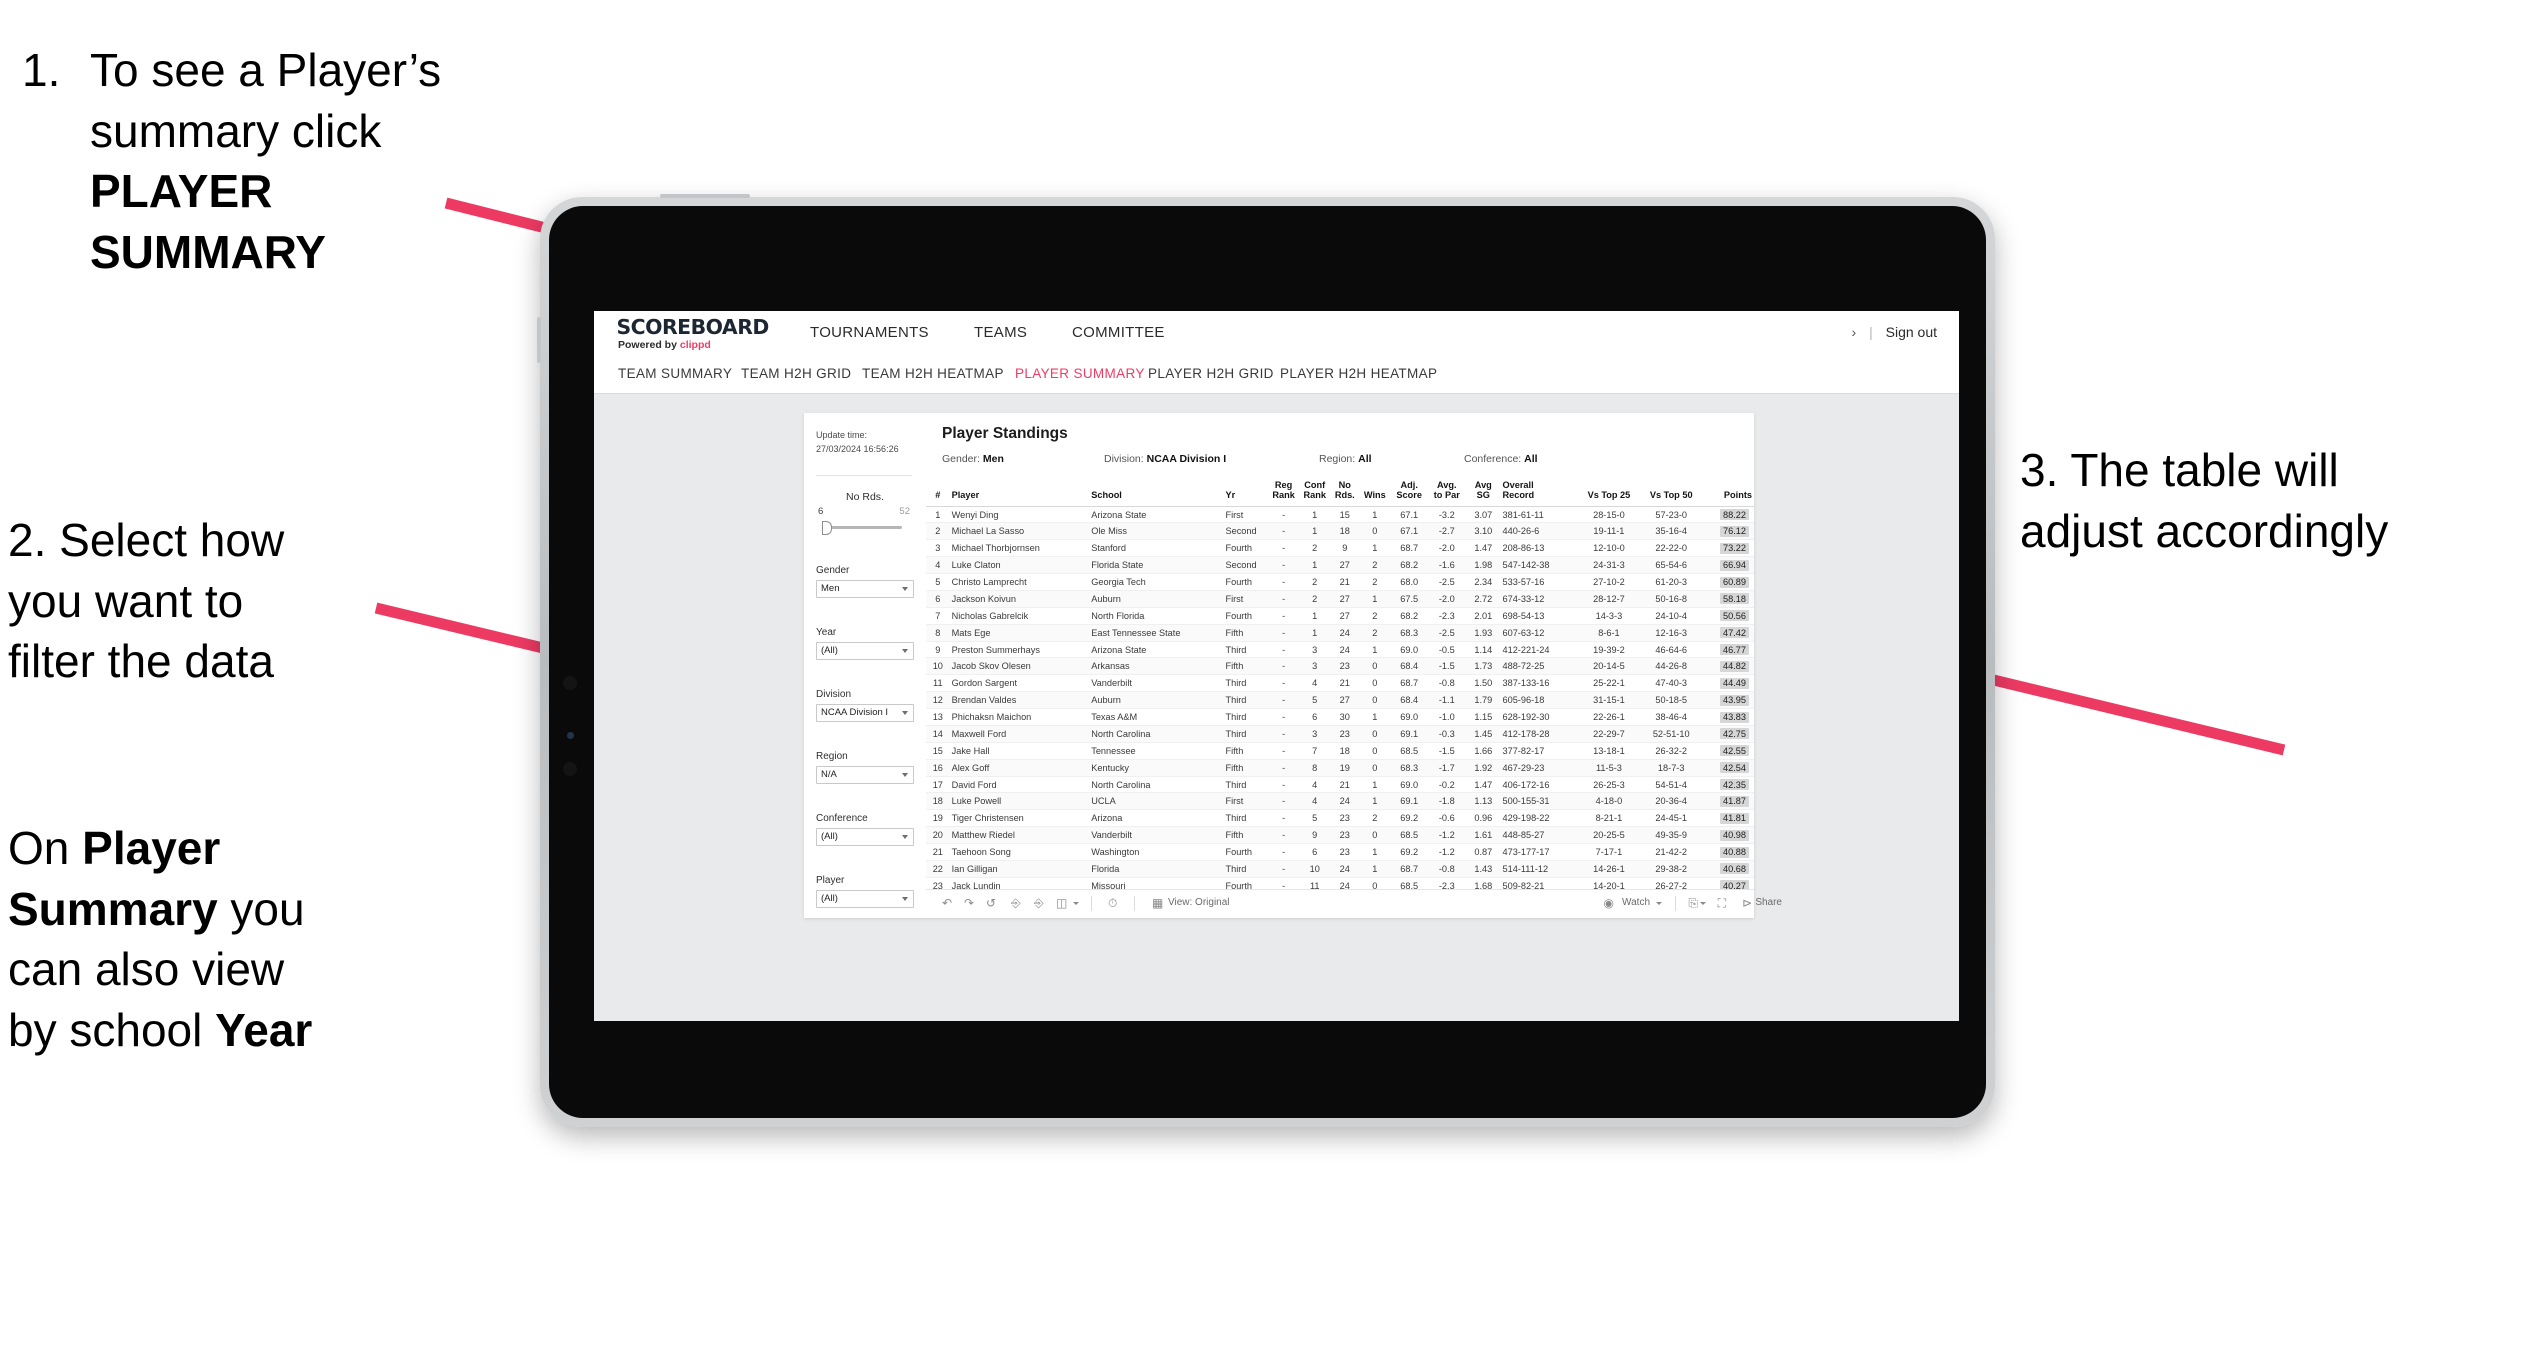 Image resolution: width=2526 pixels, height=1359 pixels. What do you see at coordinates (1019, 650) in the screenshot?
I see `cell-player: Preston Summerhays` at bounding box center [1019, 650].